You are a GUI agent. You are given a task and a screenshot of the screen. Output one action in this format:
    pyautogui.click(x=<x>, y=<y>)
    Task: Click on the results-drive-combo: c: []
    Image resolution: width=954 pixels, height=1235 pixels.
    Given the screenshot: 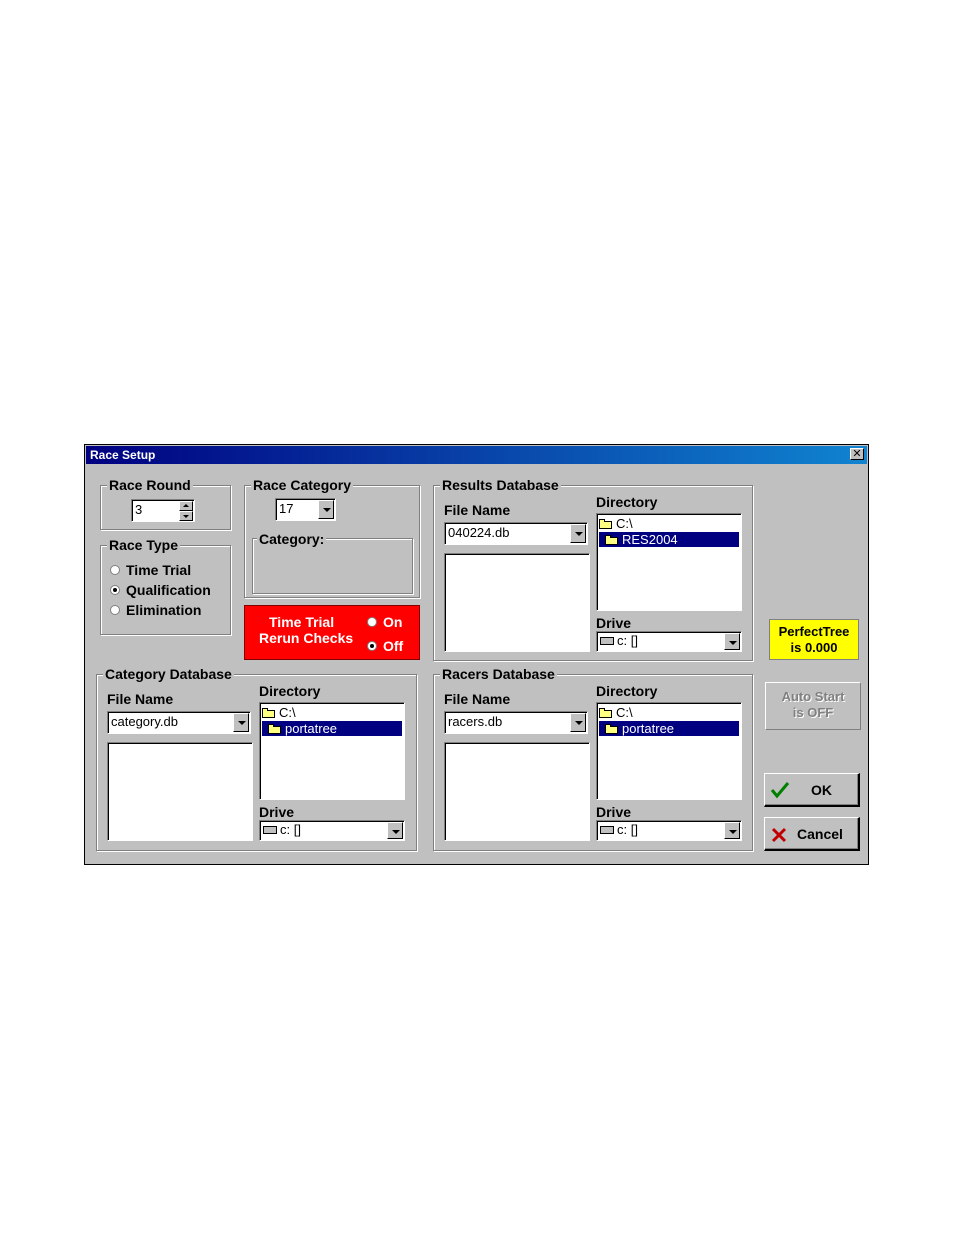 What is the action you would take?
    pyautogui.click(x=669, y=641)
    